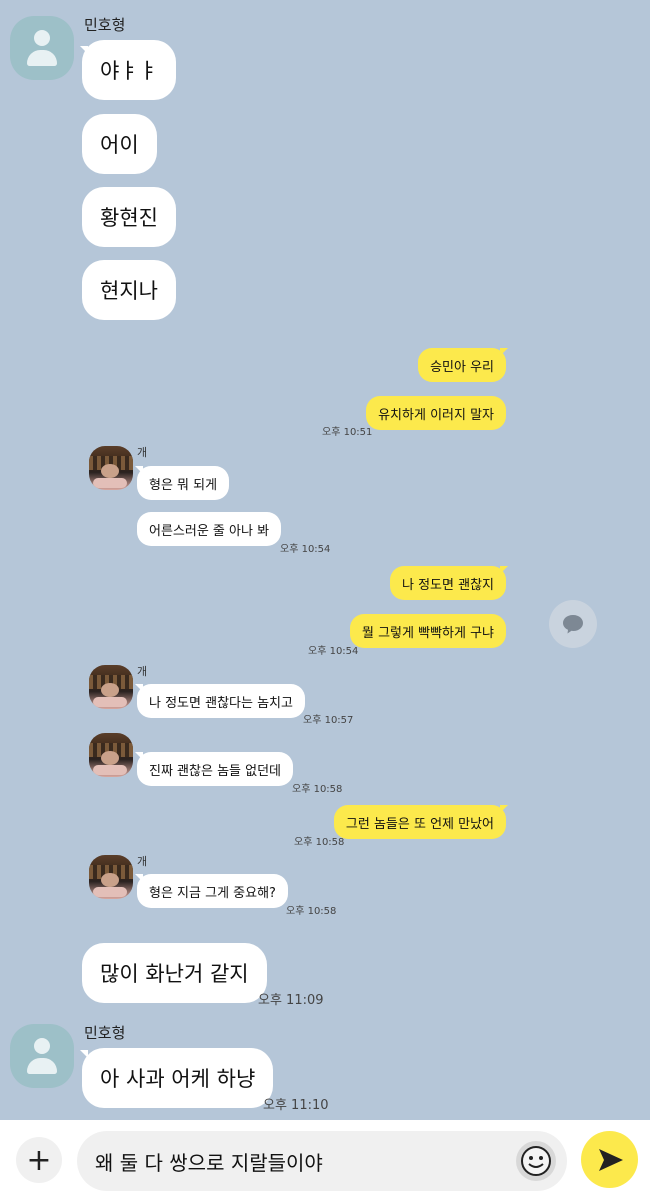 The image size is (650, 1200). What do you see at coordinates (212, 891) in the screenshot?
I see `message-bubble: 형은 지금 그게 중요해?` at bounding box center [212, 891].